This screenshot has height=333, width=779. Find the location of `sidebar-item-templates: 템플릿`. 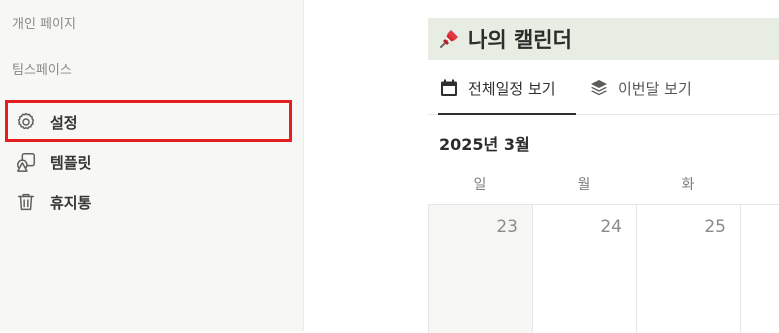

sidebar-item-templates: 템플릿 is located at coordinates (52, 162).